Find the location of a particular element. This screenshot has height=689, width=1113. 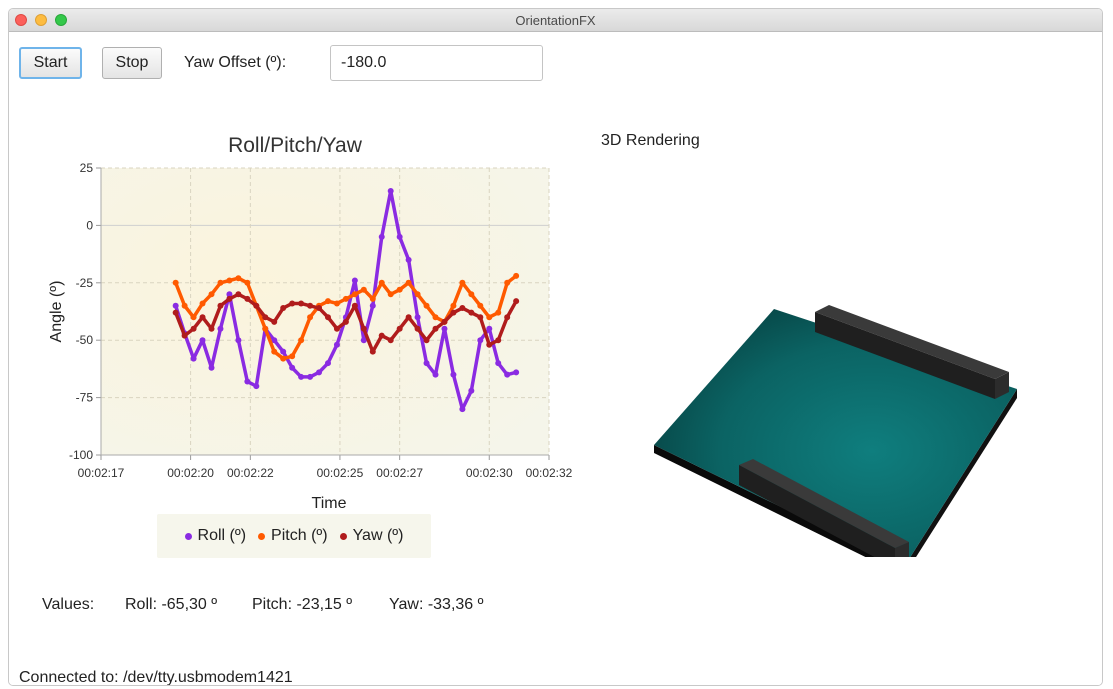

chart-title: Roll/Pitch/Yaw is located at coordinates (295, 145).